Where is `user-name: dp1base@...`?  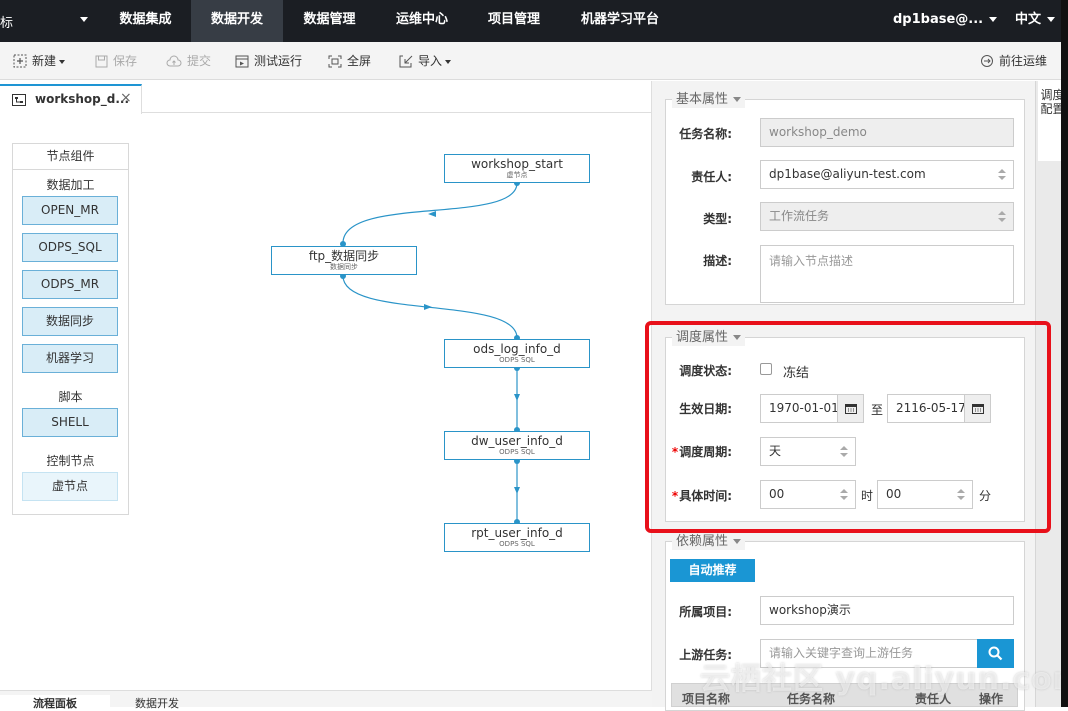
user-name: dp1base@... is located at coordinates (938, 19).